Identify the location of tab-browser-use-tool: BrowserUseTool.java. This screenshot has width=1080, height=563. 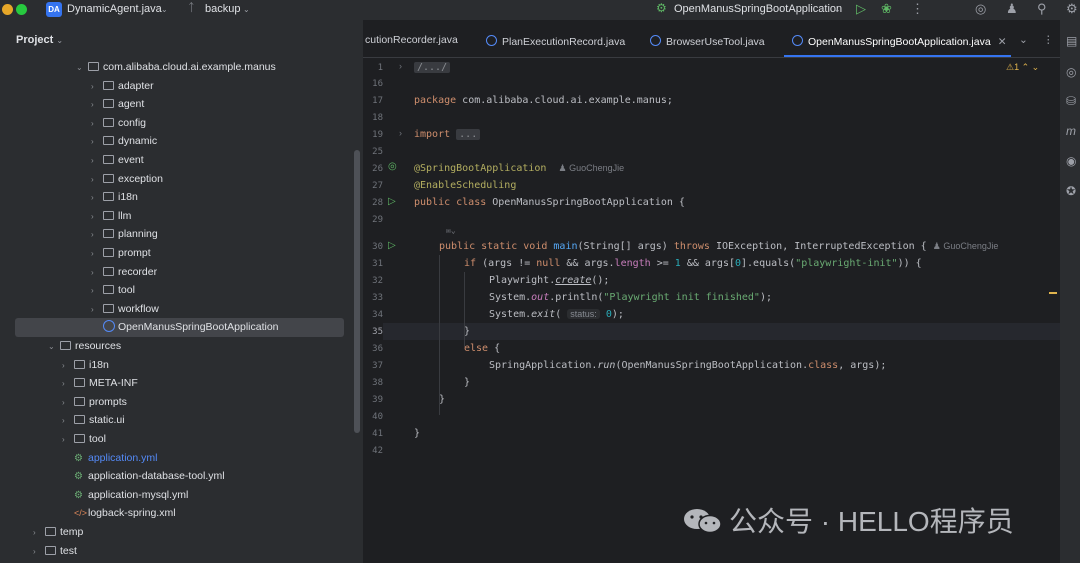
(707, 41).